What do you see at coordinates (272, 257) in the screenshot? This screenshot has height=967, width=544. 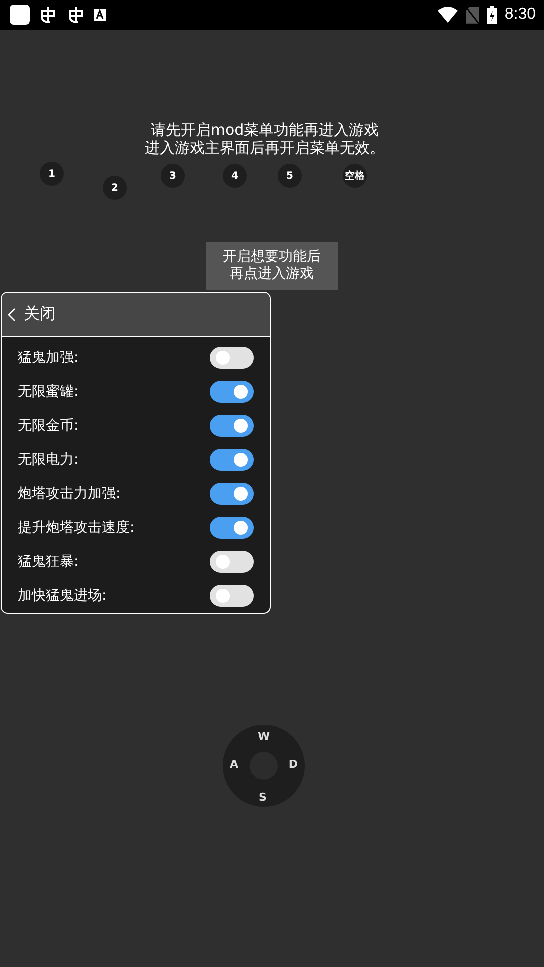 I see `toast-text: 开启想要功能后` at bounding box center [272, 257].